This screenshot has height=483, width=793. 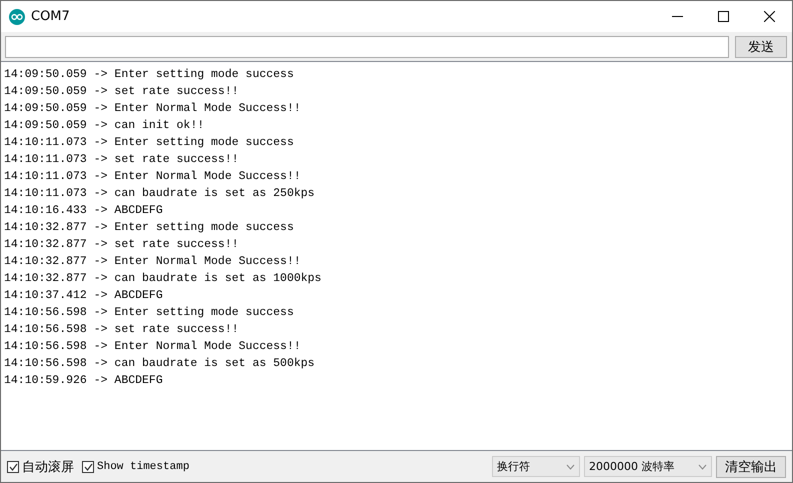 What do you see at coordinates (51, 16) in the screenshot?
I see `window-title: COM7` at bounding box center [51, 16].